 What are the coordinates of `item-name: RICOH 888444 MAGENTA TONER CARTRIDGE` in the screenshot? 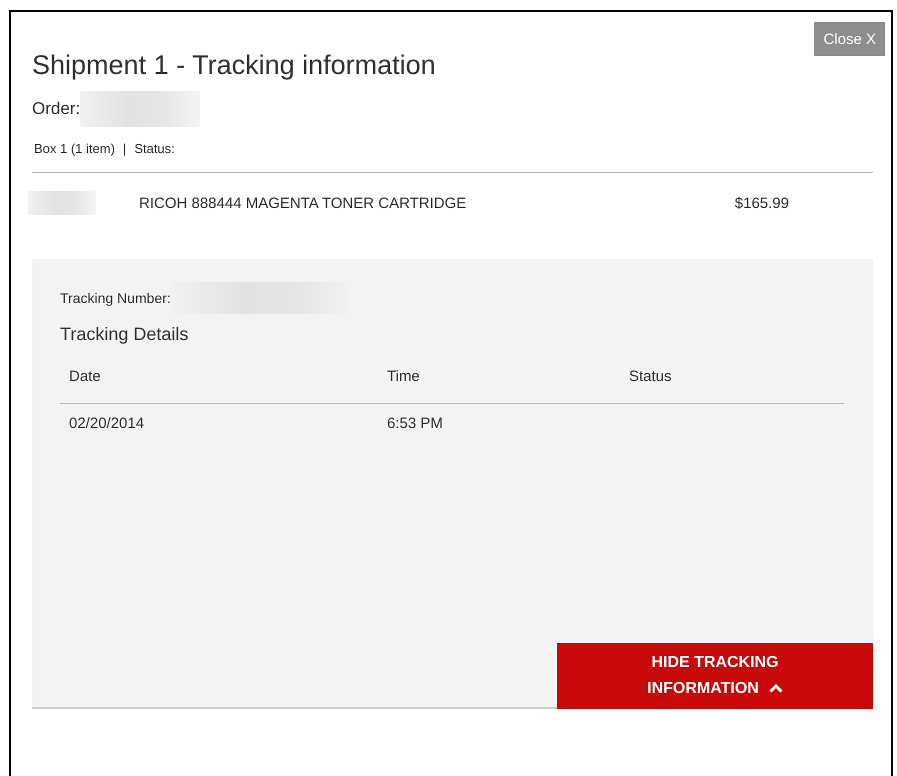 It's located at (303, 203).